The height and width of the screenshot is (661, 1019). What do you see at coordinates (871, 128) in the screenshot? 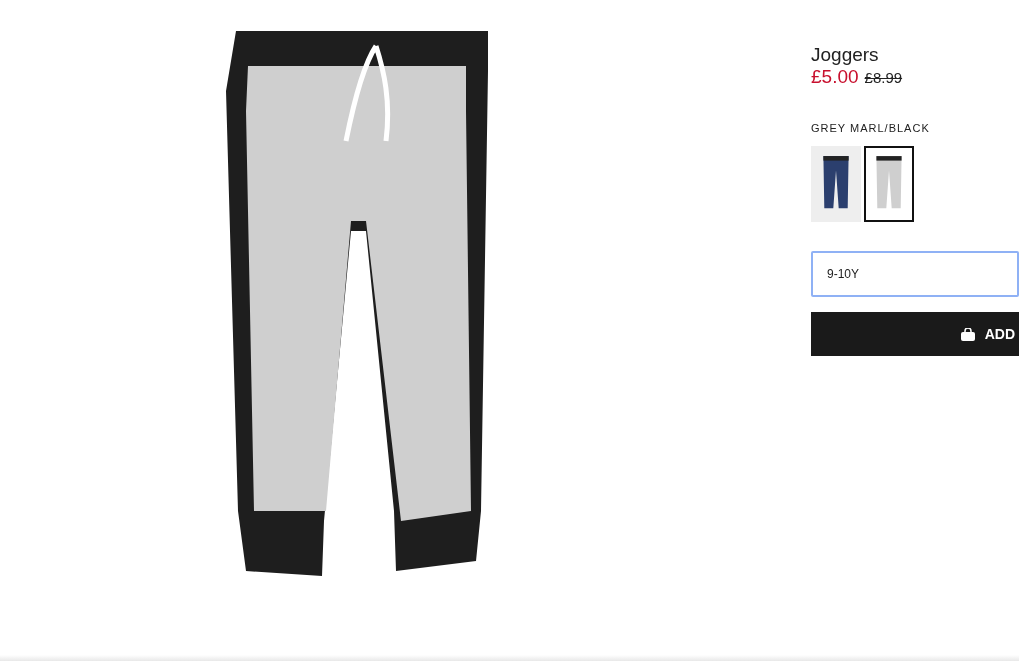
I see `color-name: GREY MARL/BLACK` at bounding box center [871, 128].